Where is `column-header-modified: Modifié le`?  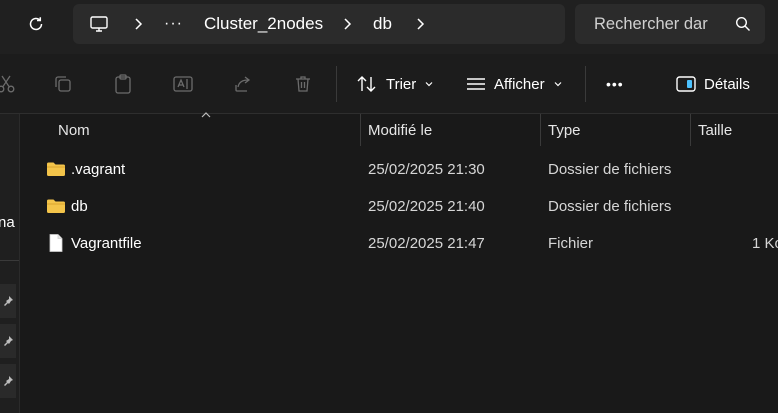
column-header-modified: Modifié le is located at coordinates (400, 130).